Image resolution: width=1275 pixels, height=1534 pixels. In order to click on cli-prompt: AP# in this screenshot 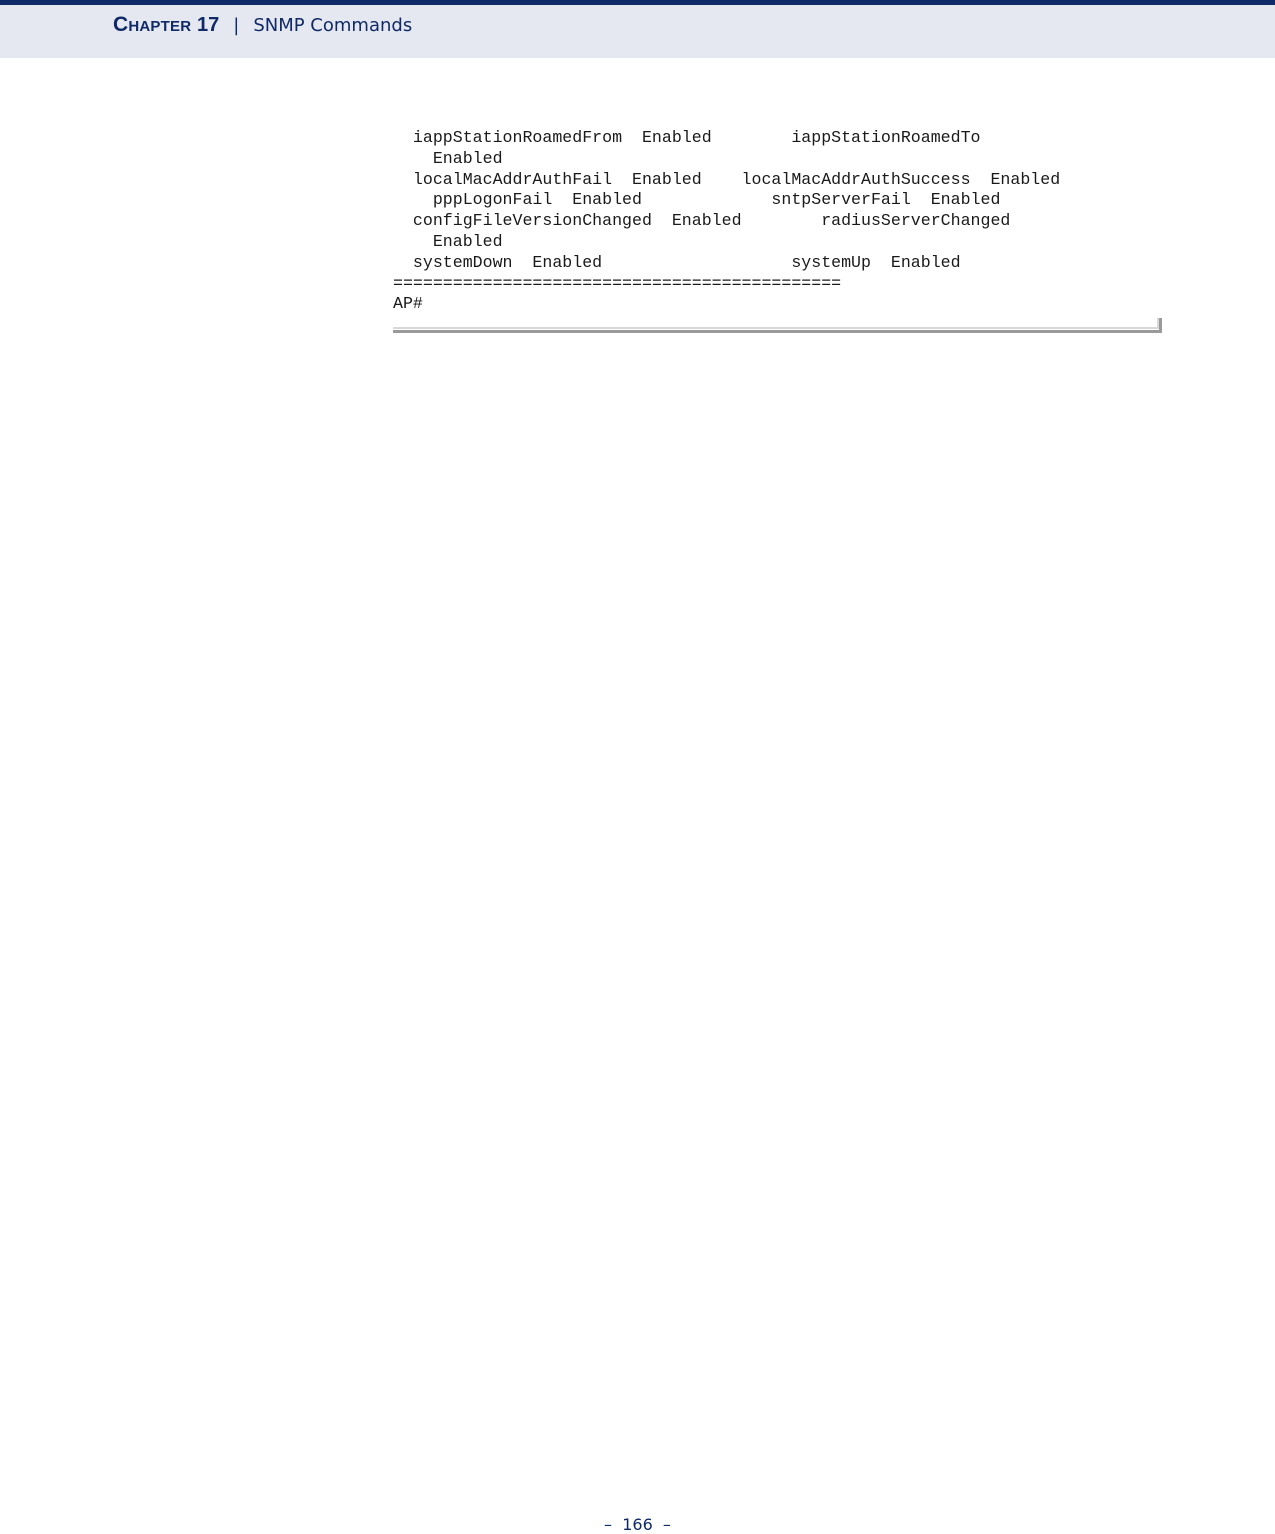, I will do `click(408, 304)`.